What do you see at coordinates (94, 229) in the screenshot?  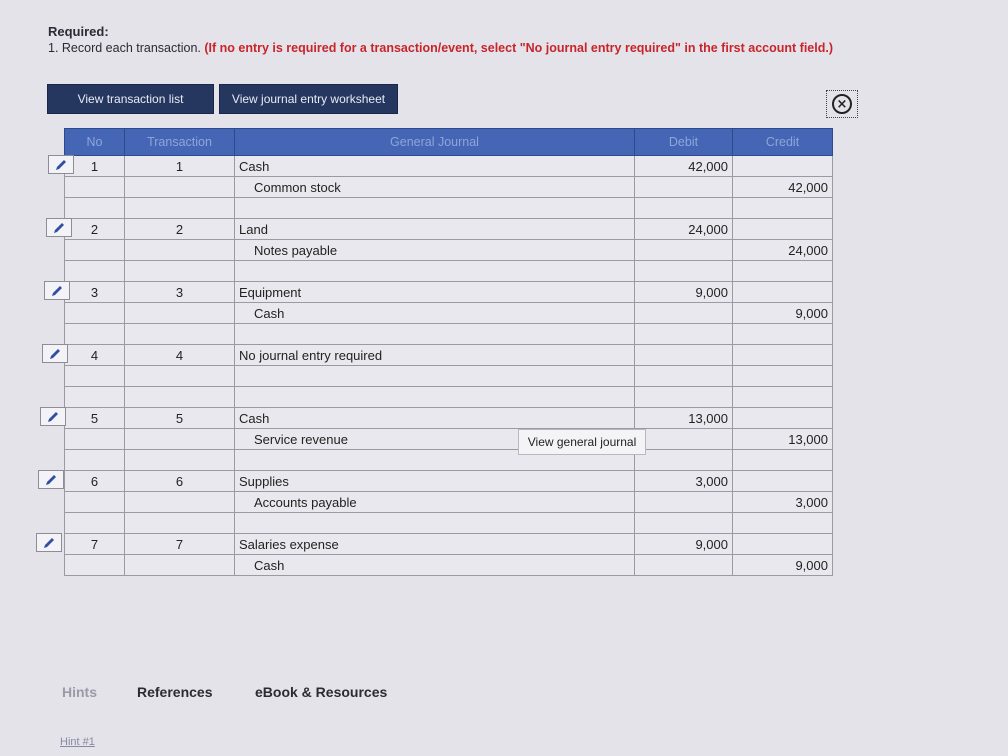 I see `entry-no: 2` at bounding box center [94, 229].